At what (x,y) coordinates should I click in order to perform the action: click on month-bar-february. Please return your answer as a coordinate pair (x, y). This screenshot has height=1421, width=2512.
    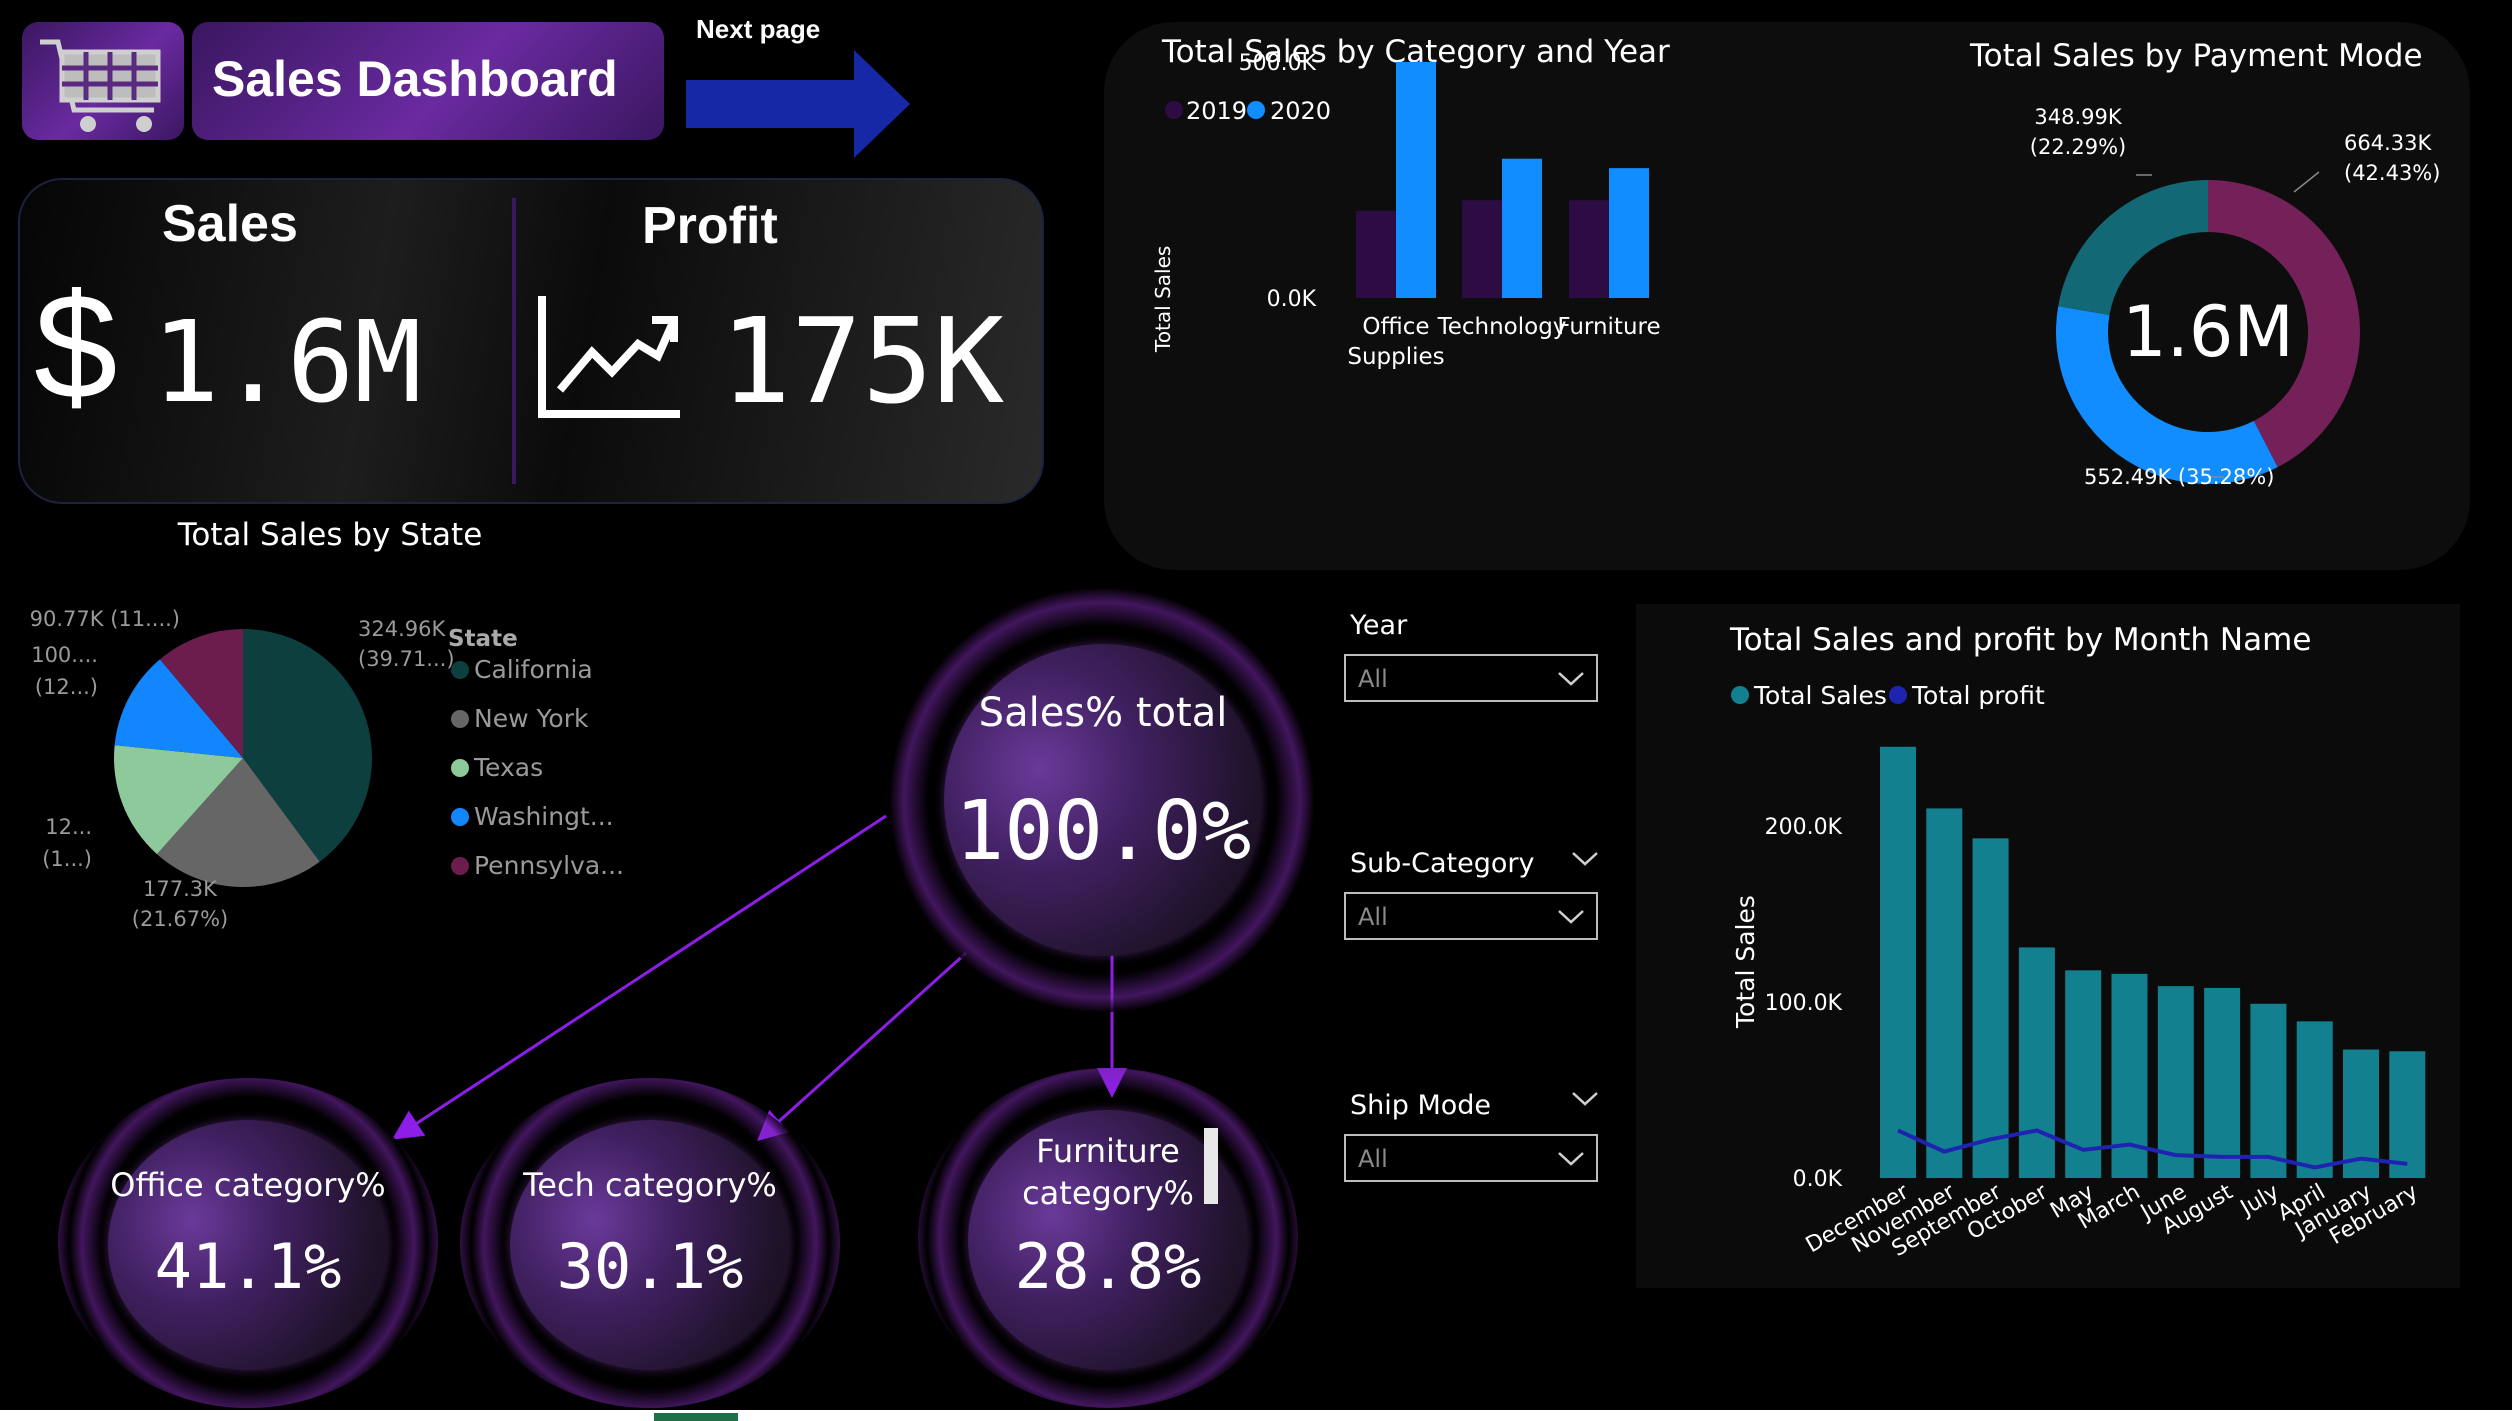
    Looking at the image, I should click on (2407, 1114).